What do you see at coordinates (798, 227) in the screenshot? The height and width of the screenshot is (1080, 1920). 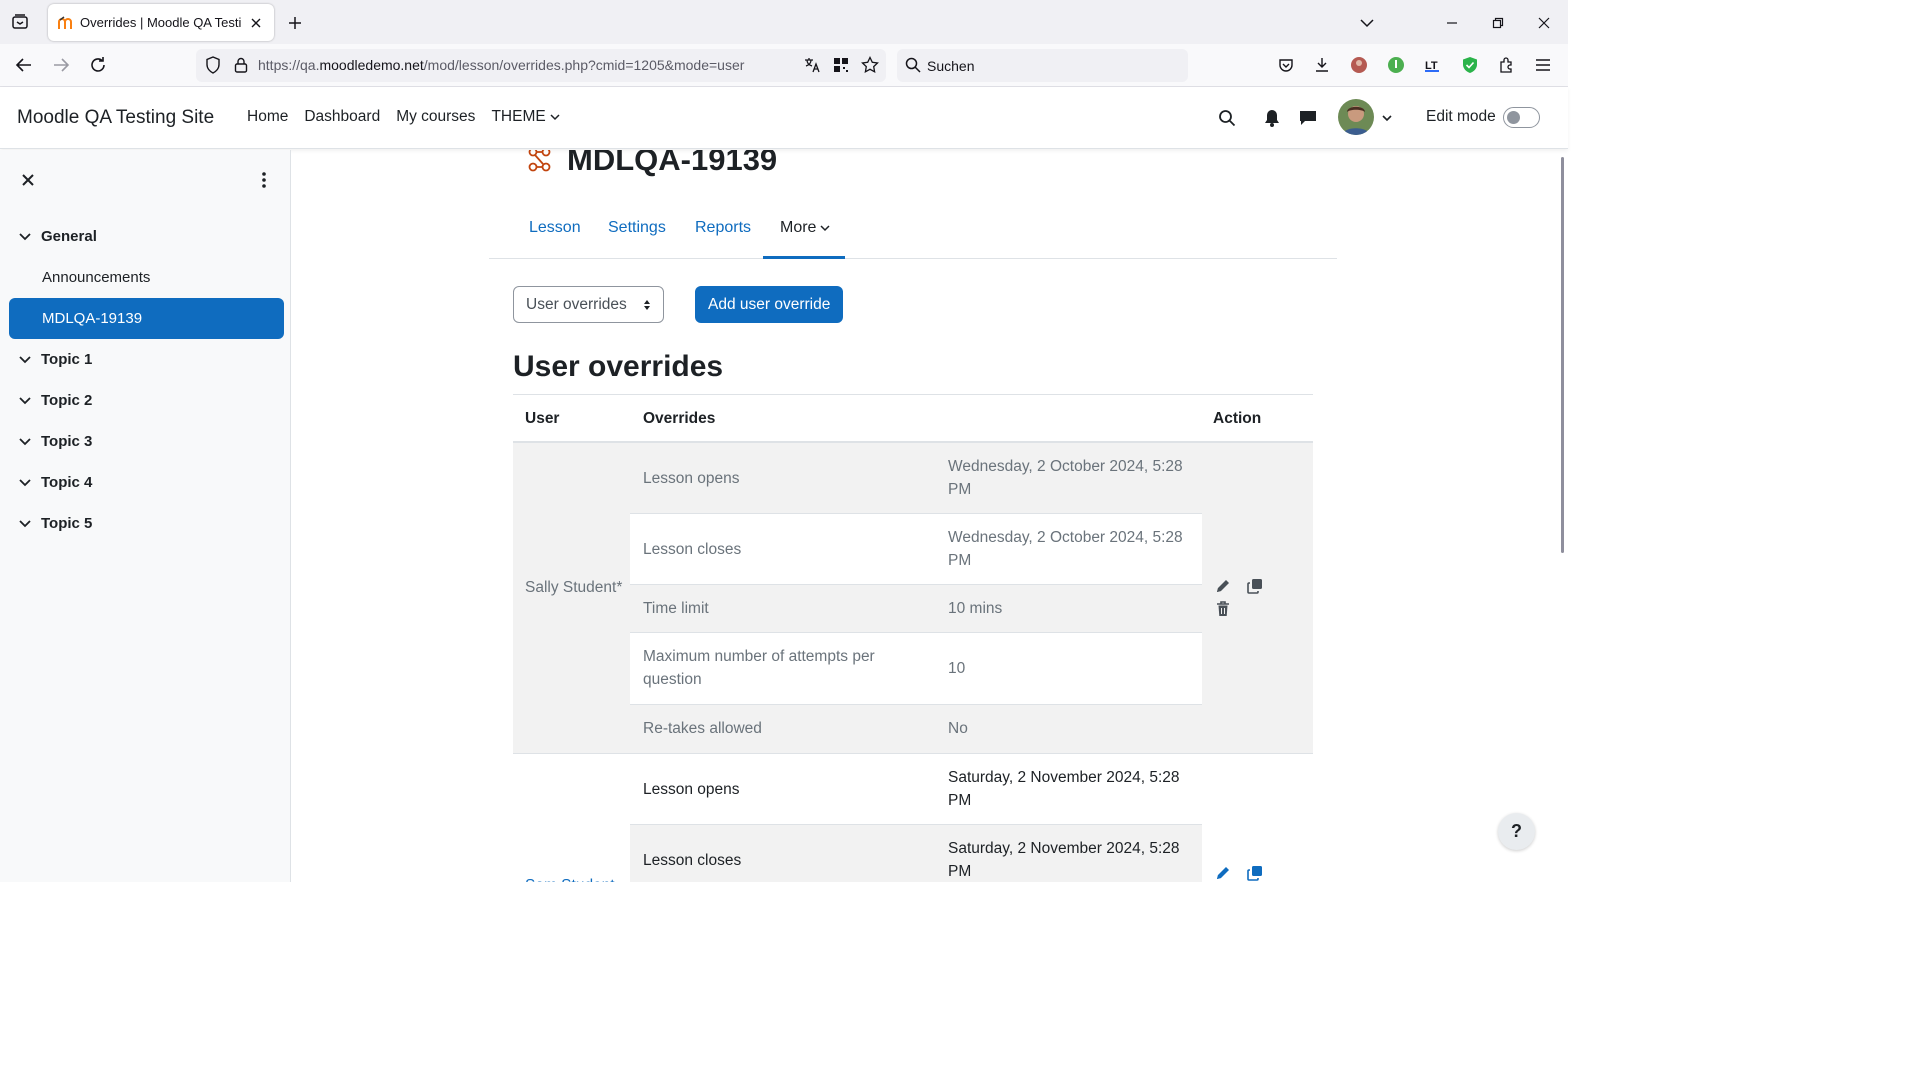 I see `tab-more-label: More` at bounding box center [798, 227].